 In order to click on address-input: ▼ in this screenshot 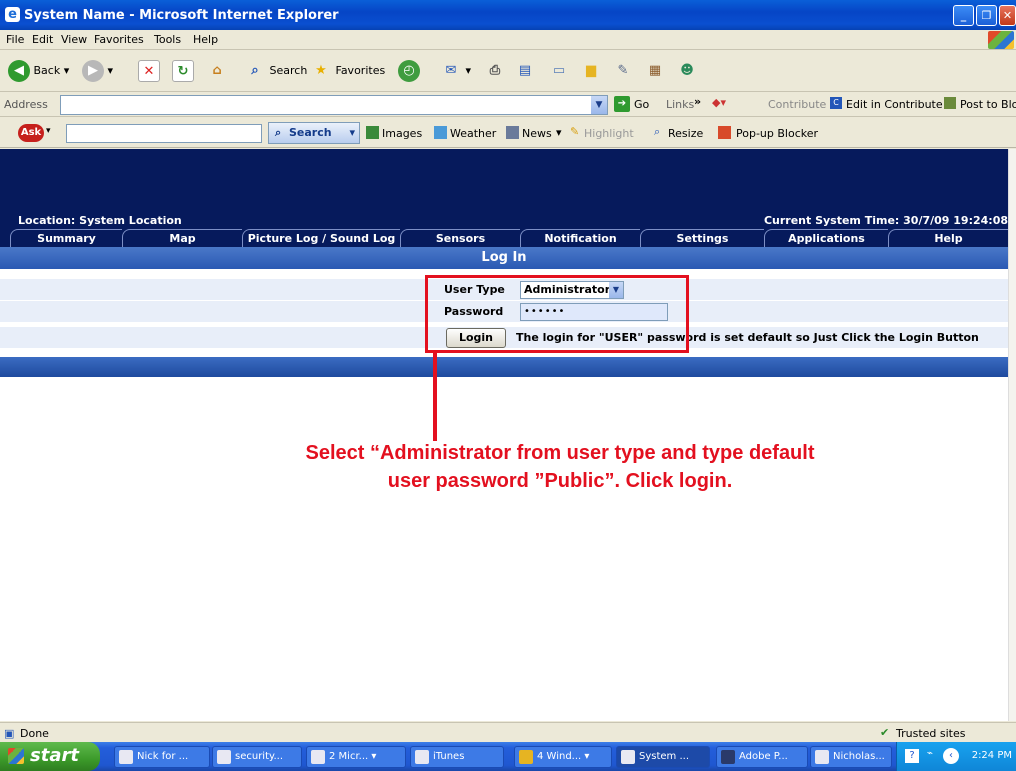, I will do `click(334, 105)`.